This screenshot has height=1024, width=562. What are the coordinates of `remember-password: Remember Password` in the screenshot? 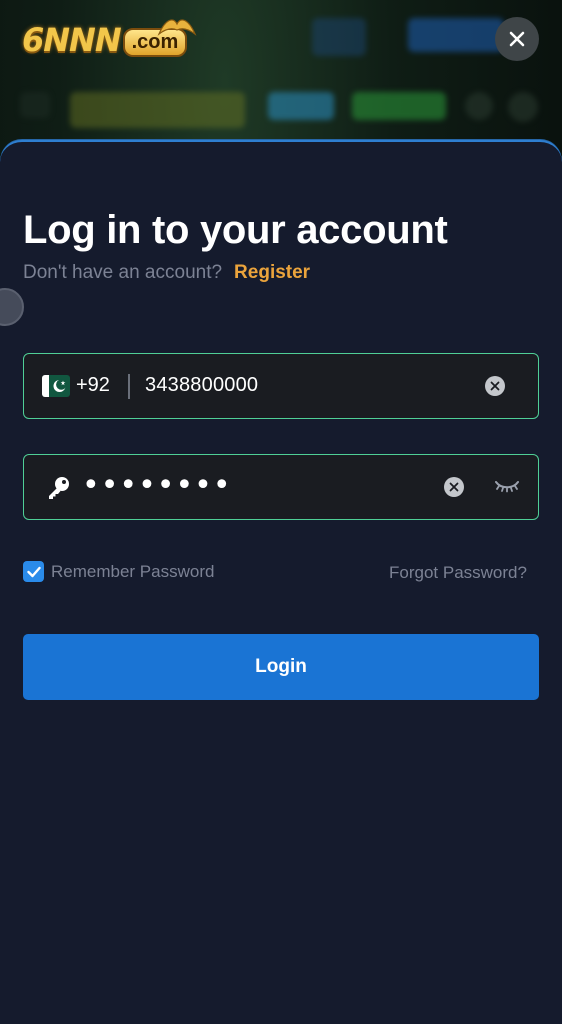 It's located at (118, 571).